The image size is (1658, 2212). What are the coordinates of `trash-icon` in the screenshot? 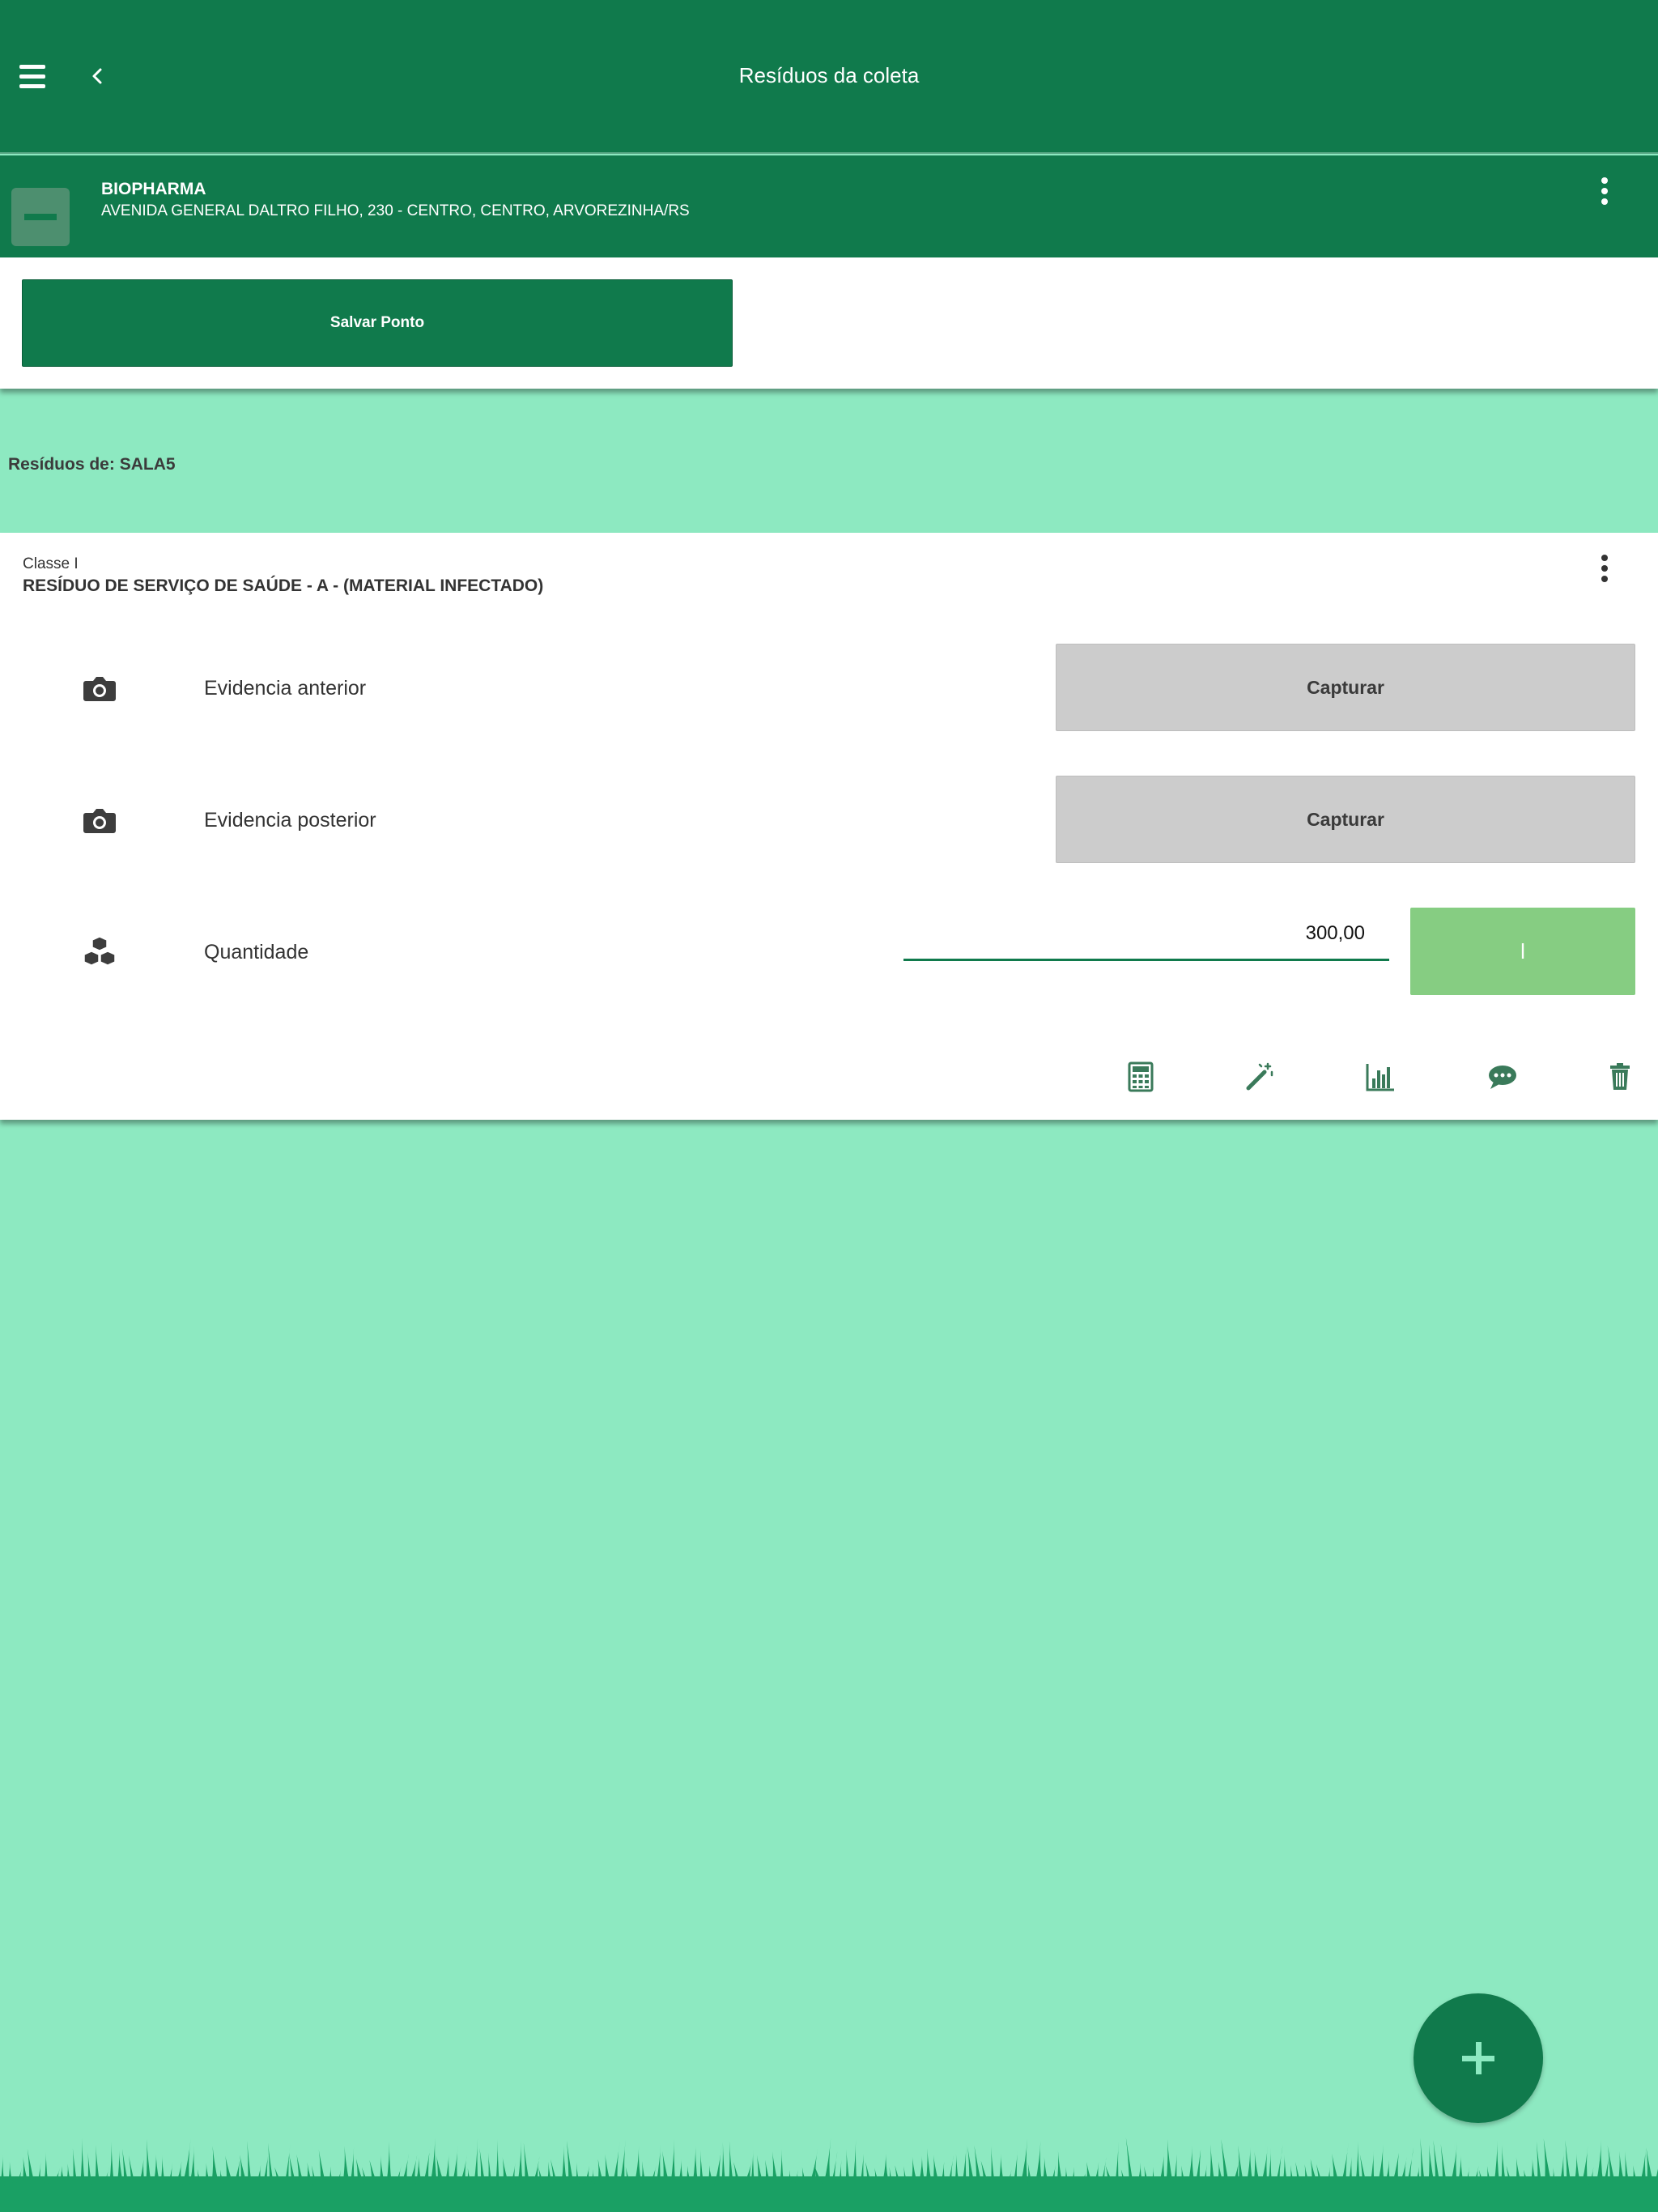 It's located at (1620, 1077).